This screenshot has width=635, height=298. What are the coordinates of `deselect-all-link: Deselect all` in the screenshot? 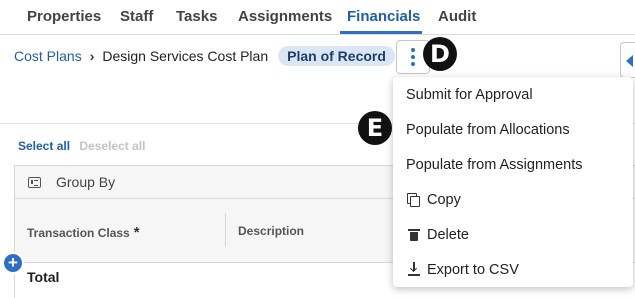 It's located at (112, 146).